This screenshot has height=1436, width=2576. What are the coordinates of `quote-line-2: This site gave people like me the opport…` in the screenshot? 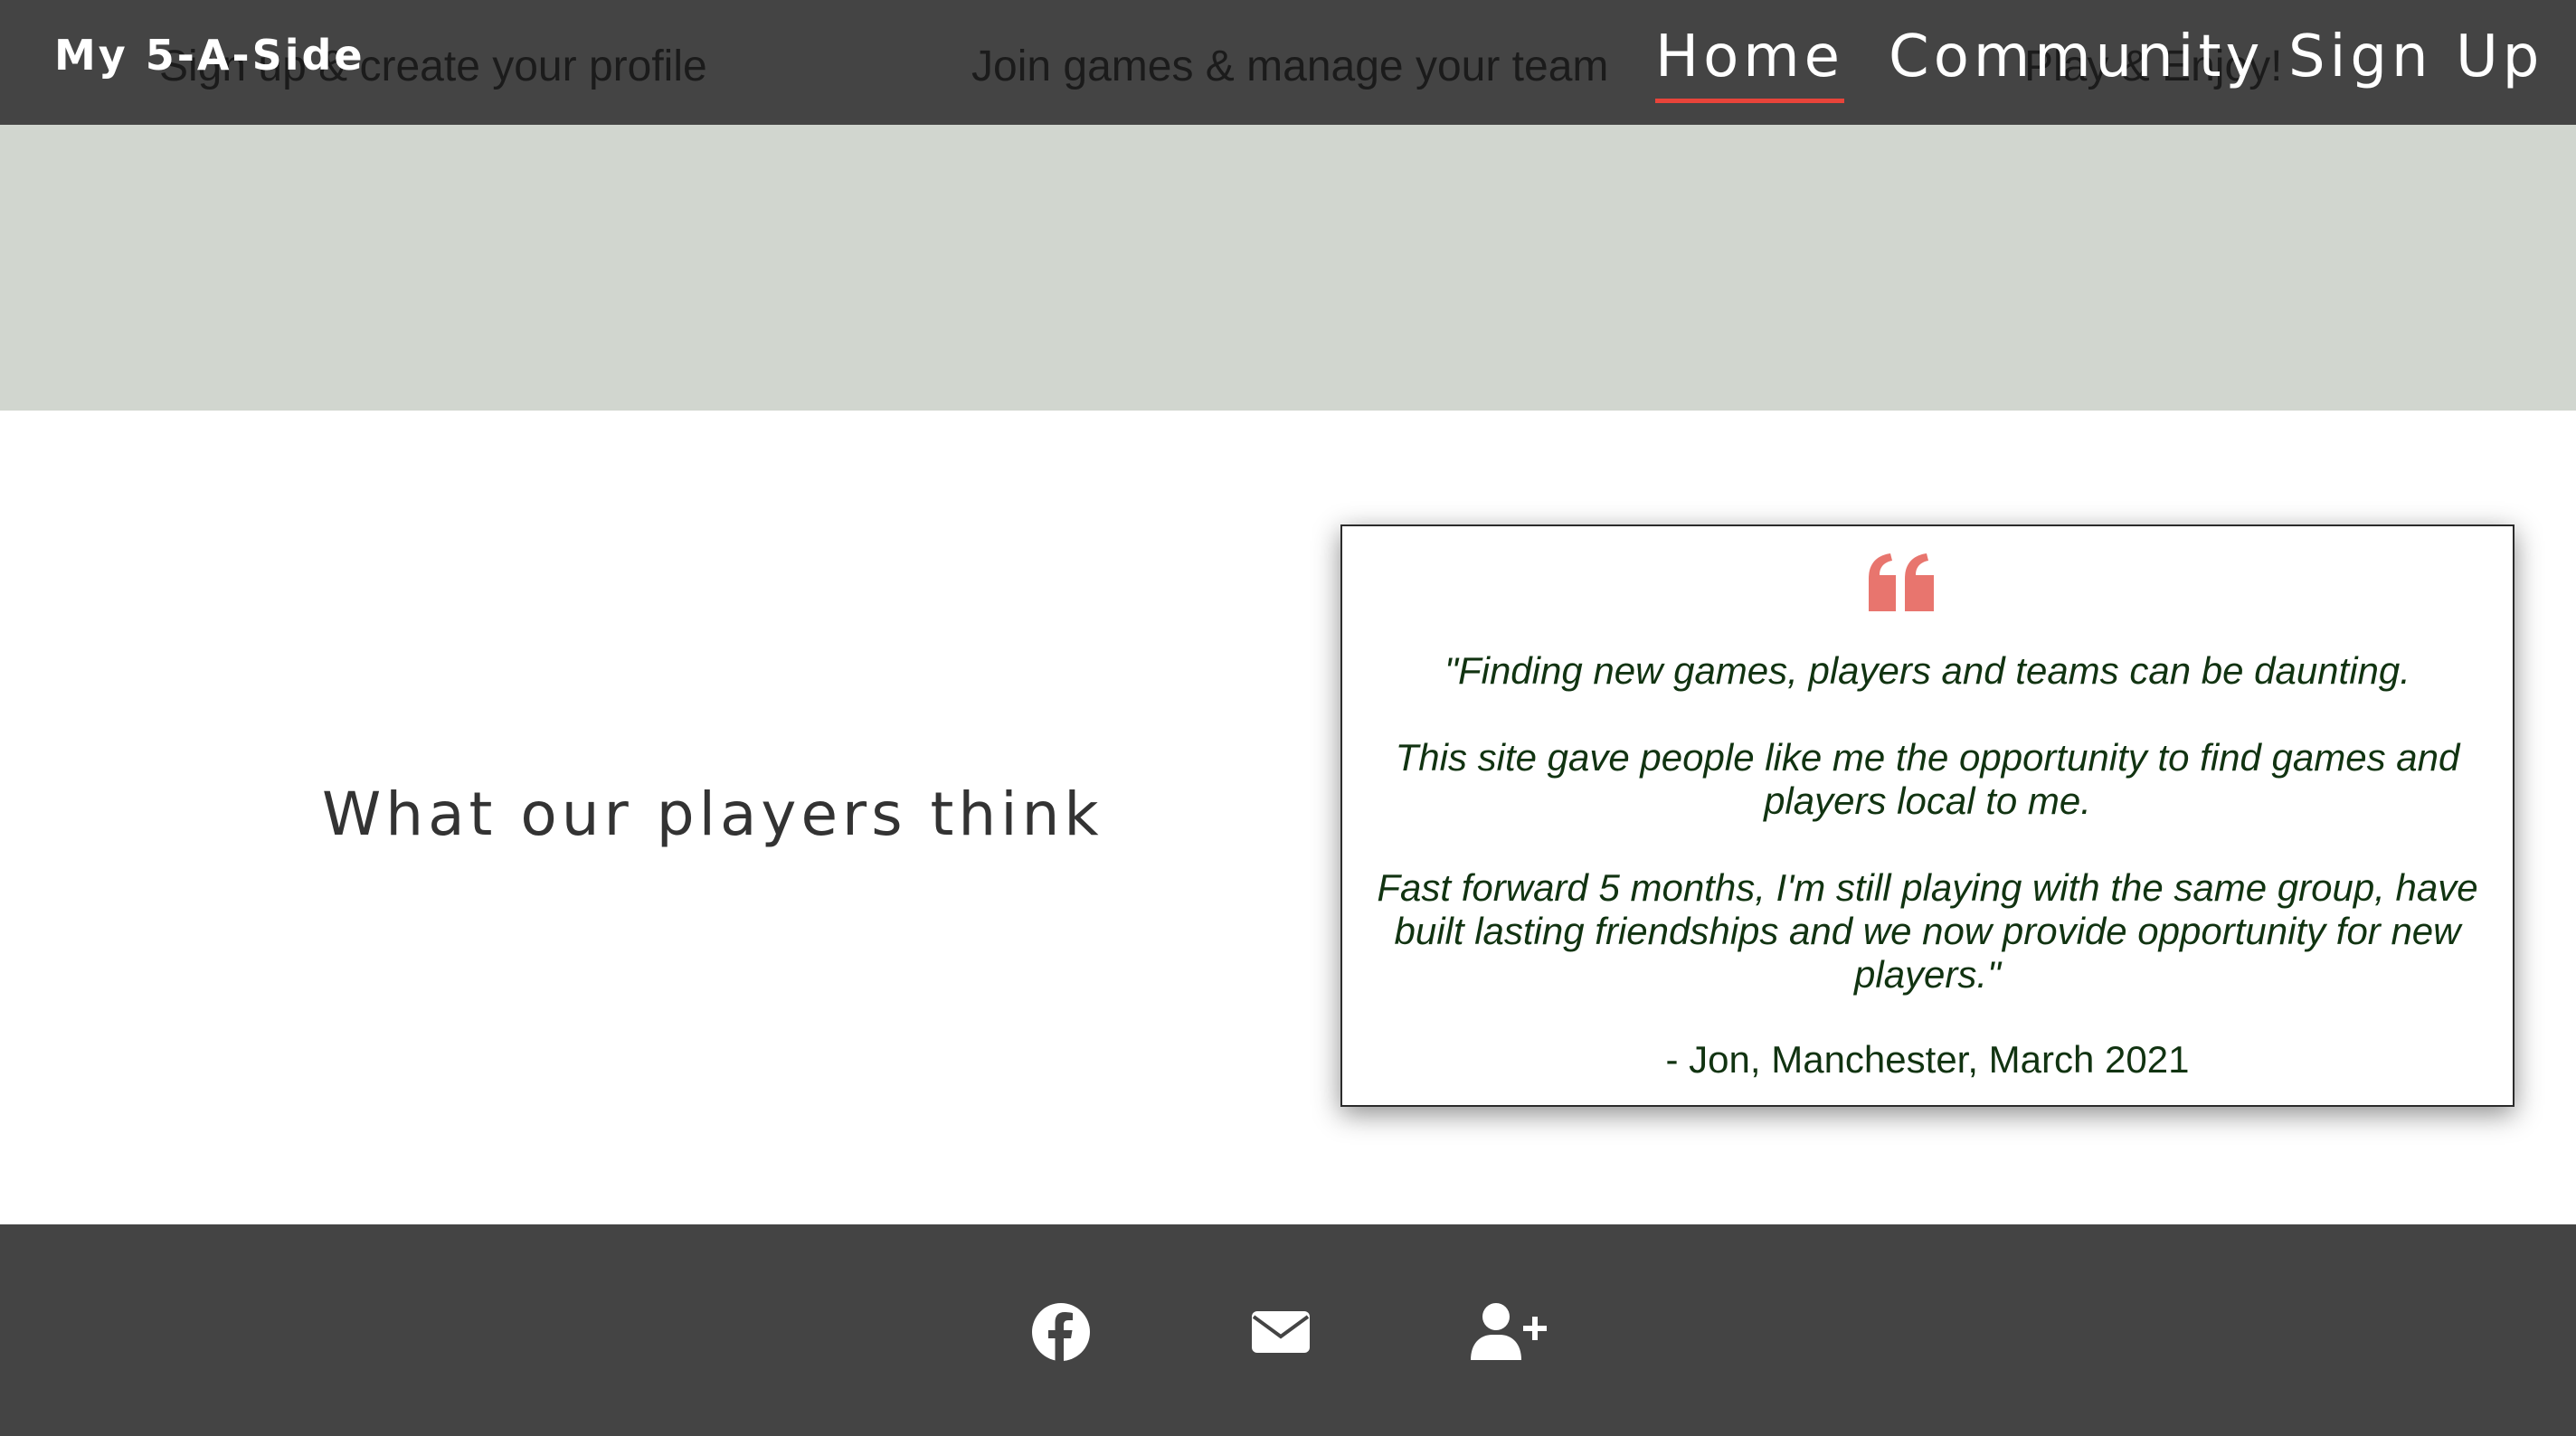 It's located at (1928, 779).